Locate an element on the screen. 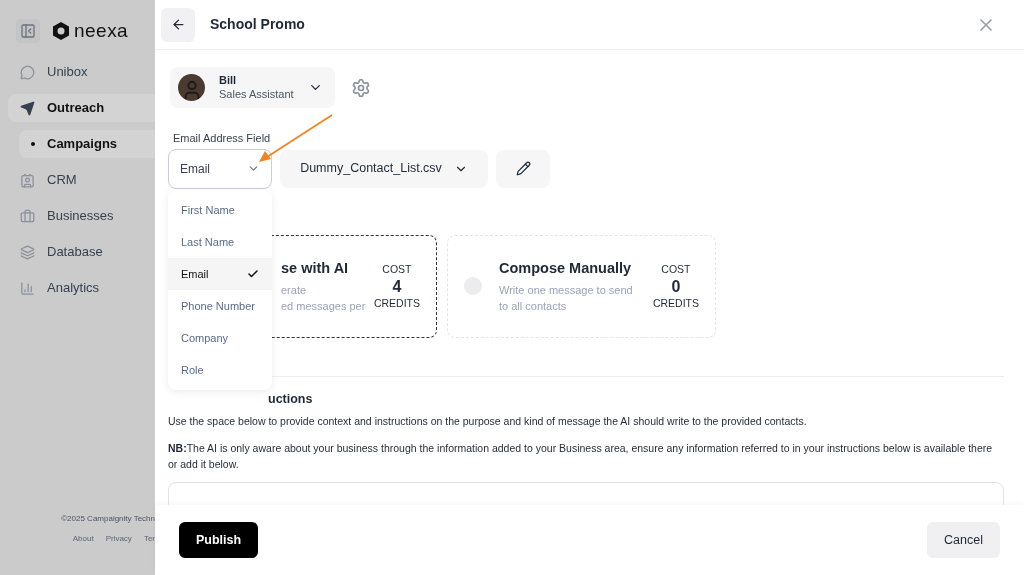  footer-link: About is located at coordinates (83, 539).